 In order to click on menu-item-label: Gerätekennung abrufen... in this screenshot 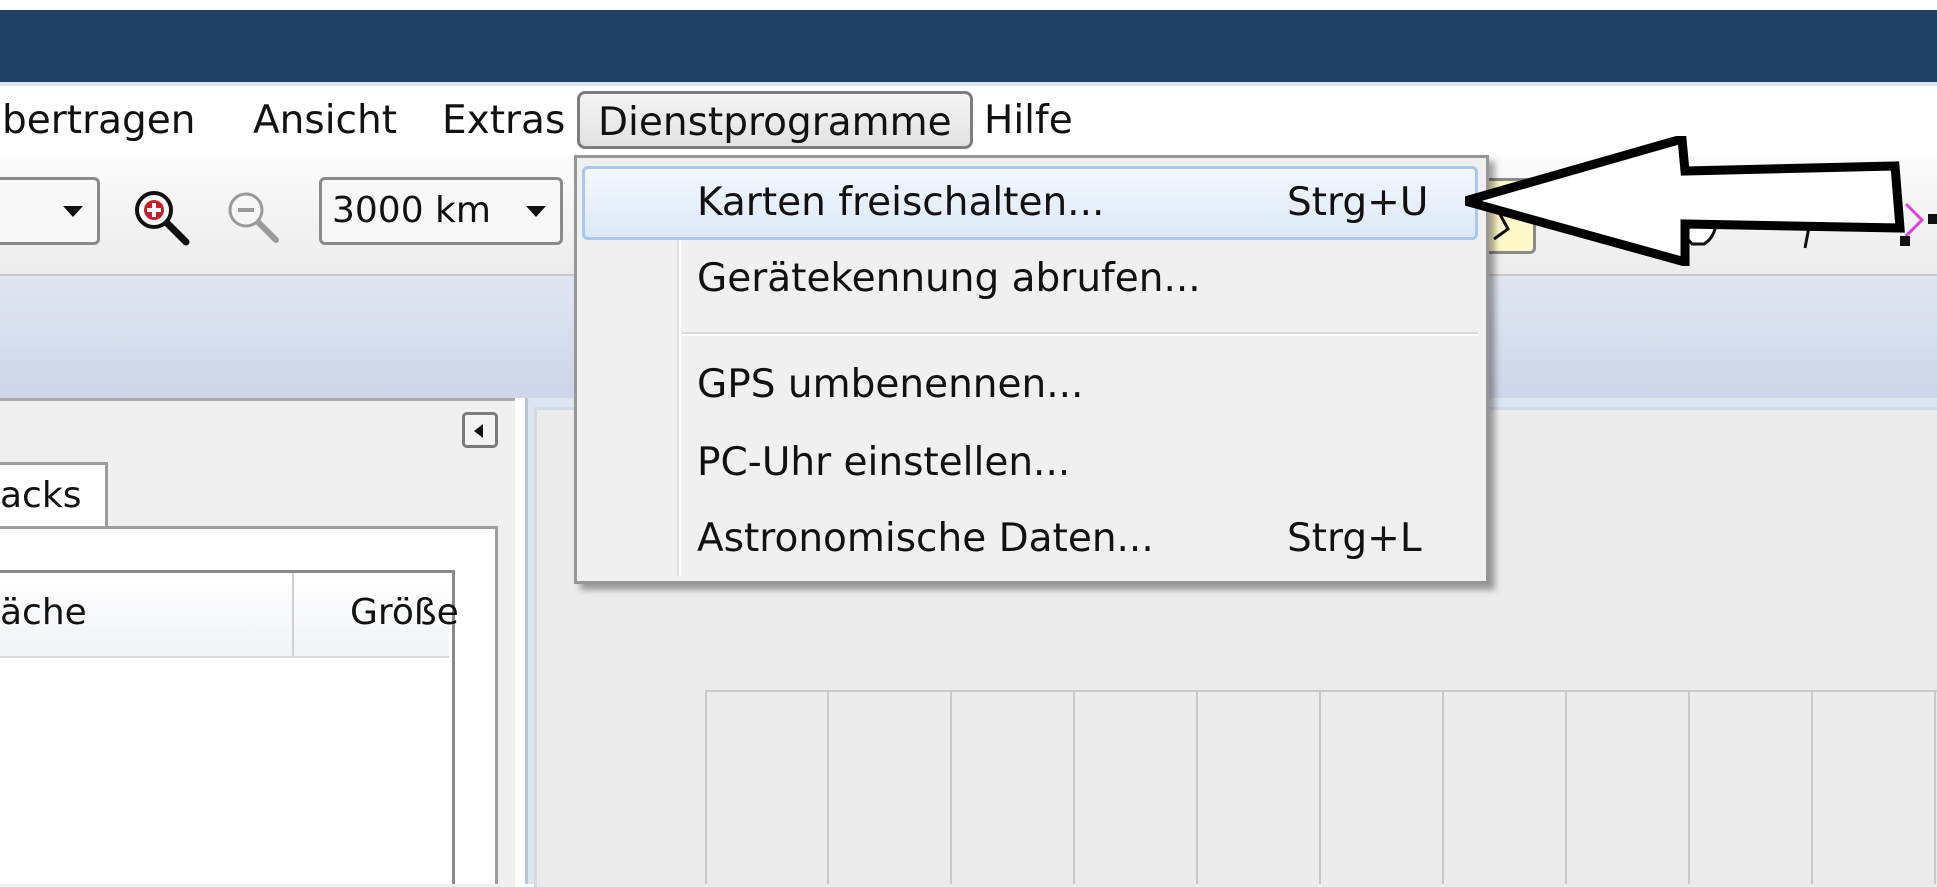, I will do `click(949, 278)`.